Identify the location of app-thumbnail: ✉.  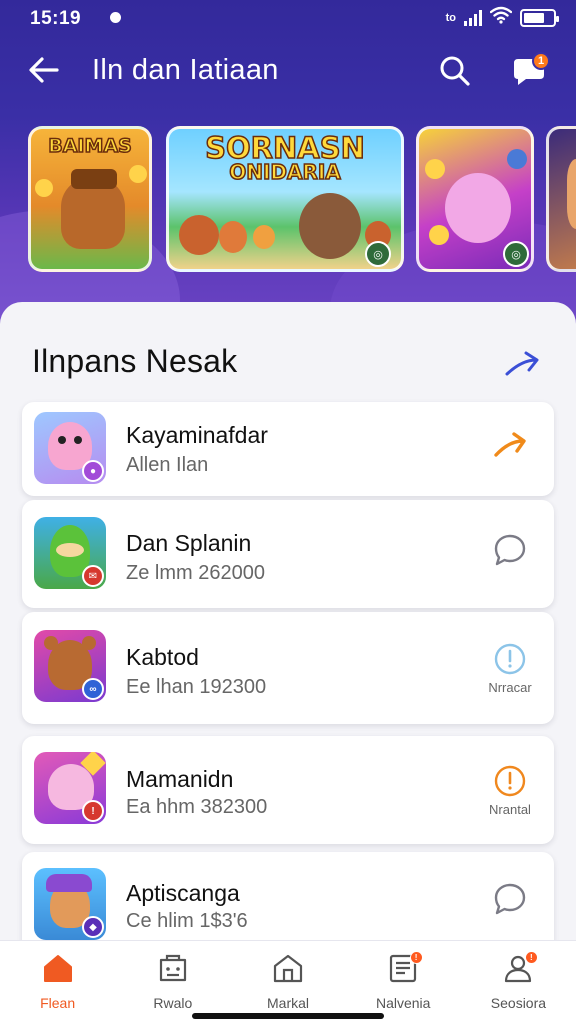
(70, 553).